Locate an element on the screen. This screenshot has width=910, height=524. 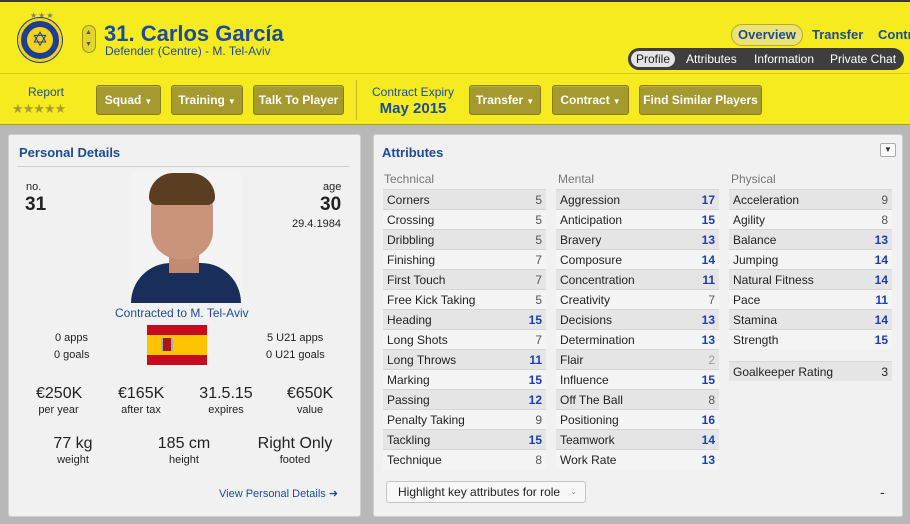
attribute-row: Penalty Taking 9 is located at coordinates (464, 419).